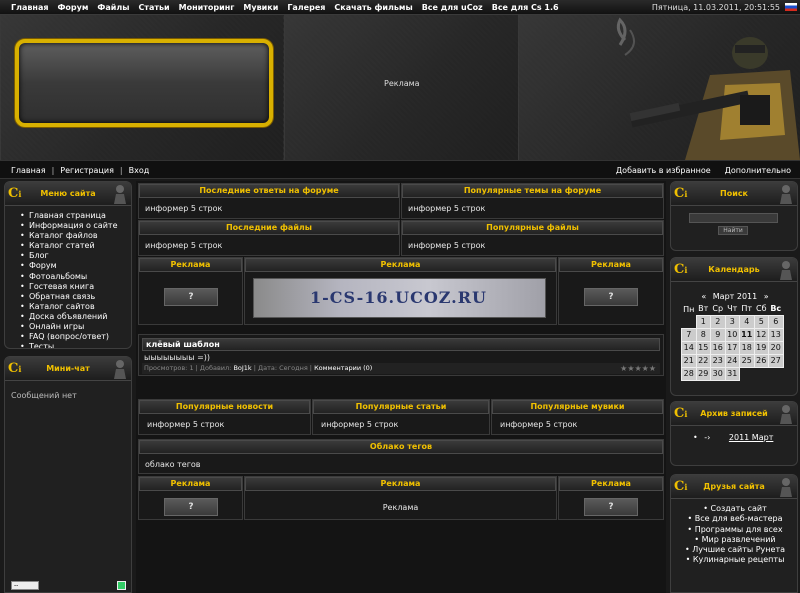  What do you see at coordinates (703, 360) in the screenshot?
I see `calendar-day: 22` at bounding box center [703, 360].